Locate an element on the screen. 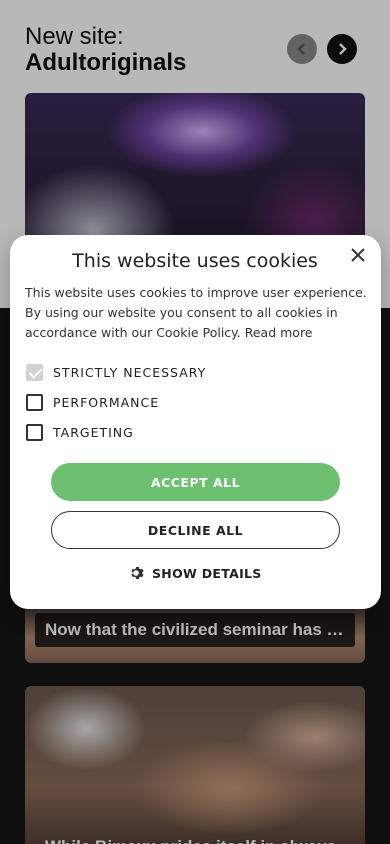 Image resolution: width=390 pixels, height=844 pixels. option-strictly-necessary: STRICTLY NECESSARY is located at coordinates (116, 372).